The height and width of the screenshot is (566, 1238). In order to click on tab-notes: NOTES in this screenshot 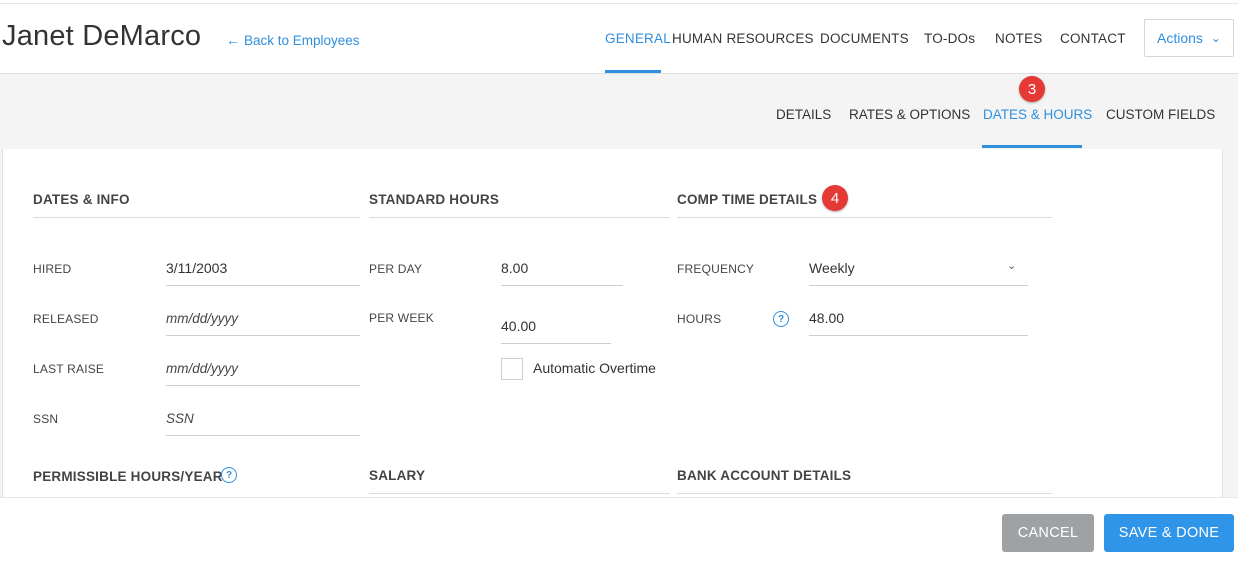, I will do `click(1019, 38)`.